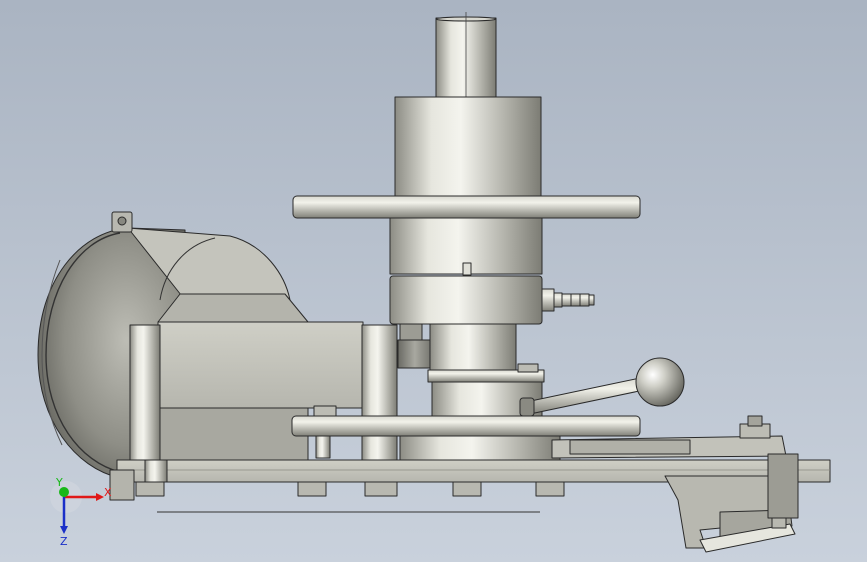 The image size is (867, 562). Describe the element at coordinates (64, 541) in the screenshot. I see `triad-z-label: Z` at that location.